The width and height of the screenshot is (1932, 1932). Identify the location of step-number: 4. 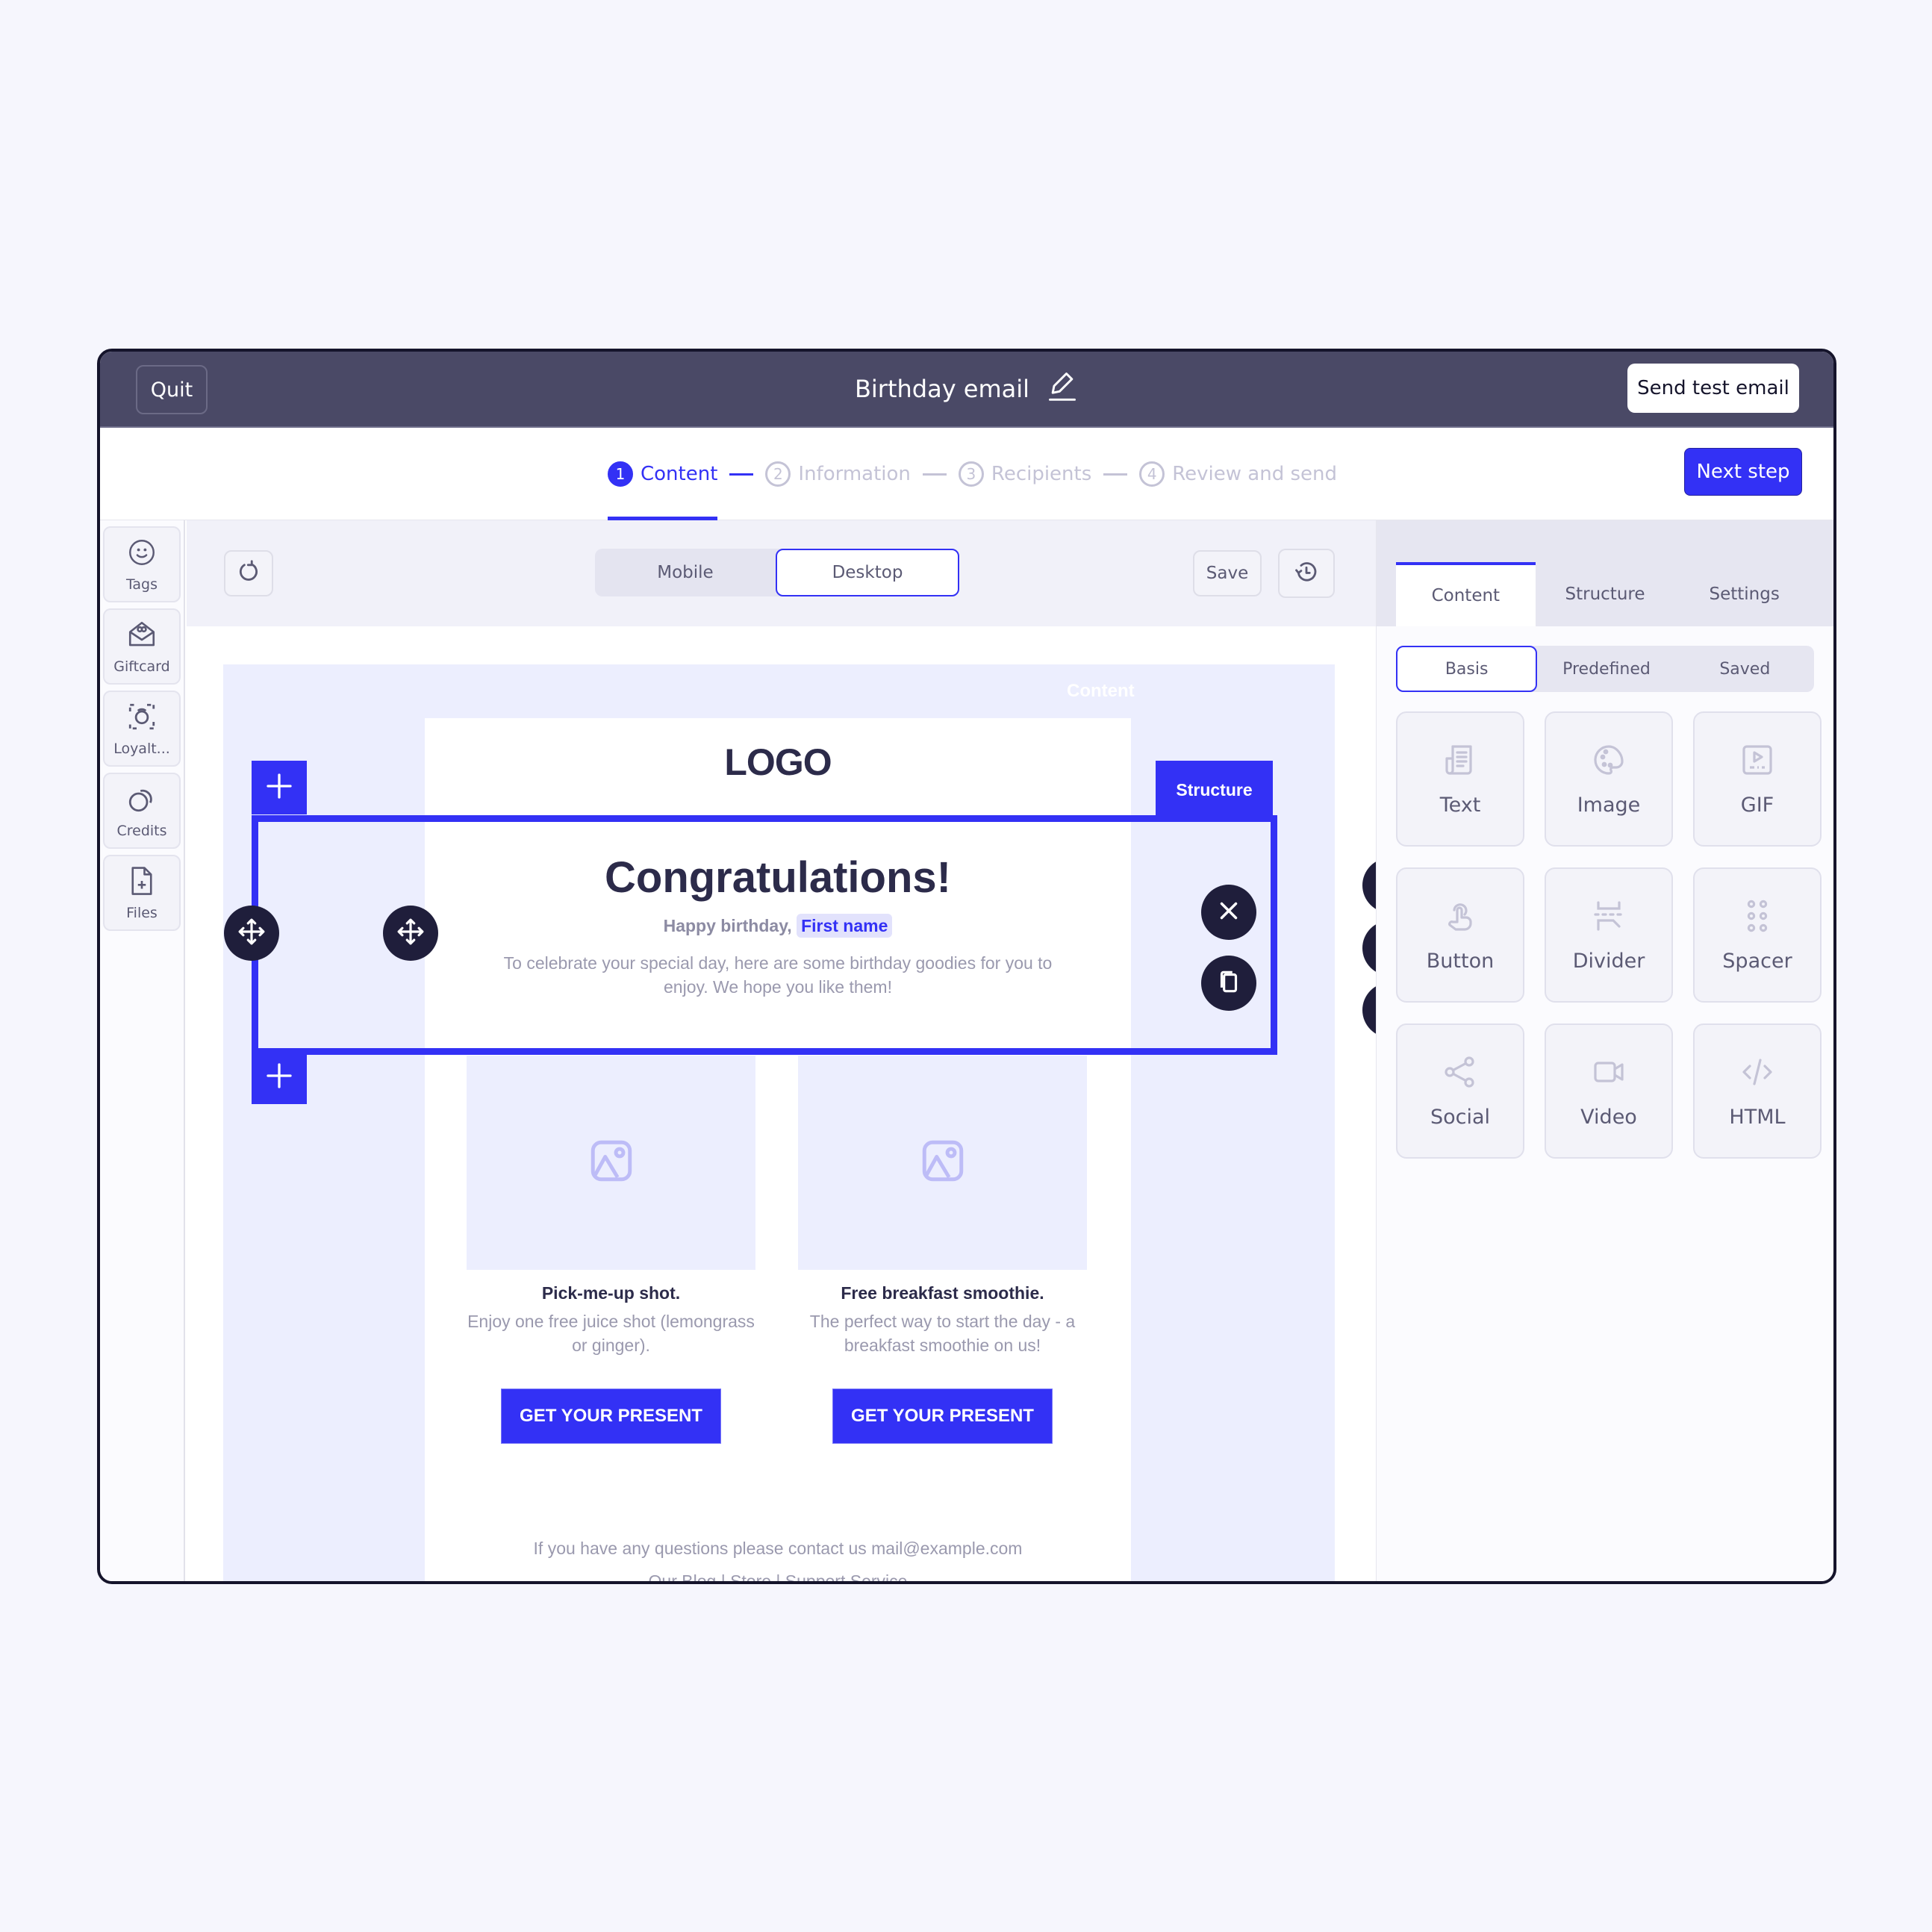
(1152, 474).